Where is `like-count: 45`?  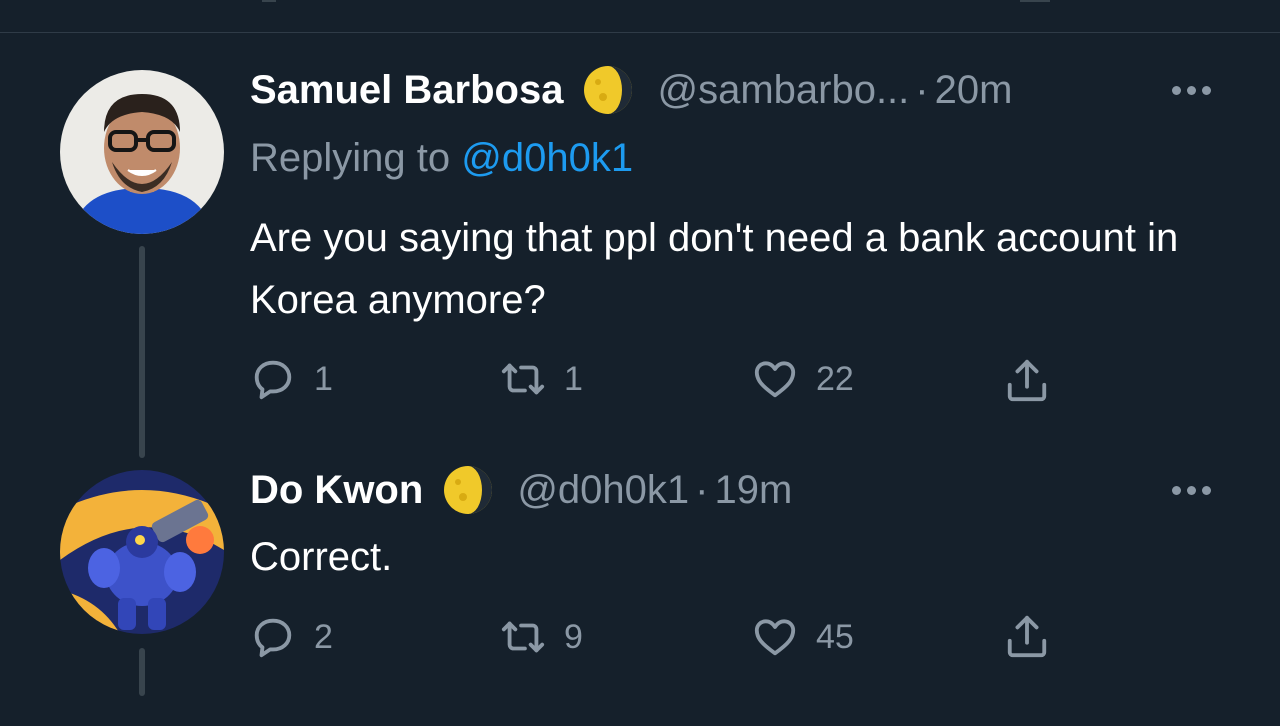
like-count: 45 is located at coordinates (835, 636).